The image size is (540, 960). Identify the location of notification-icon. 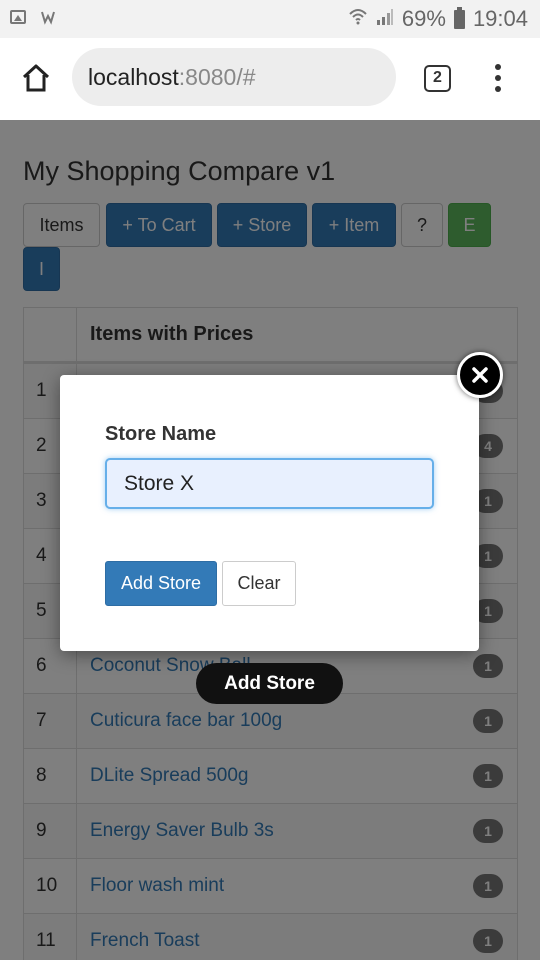
(48, 18).